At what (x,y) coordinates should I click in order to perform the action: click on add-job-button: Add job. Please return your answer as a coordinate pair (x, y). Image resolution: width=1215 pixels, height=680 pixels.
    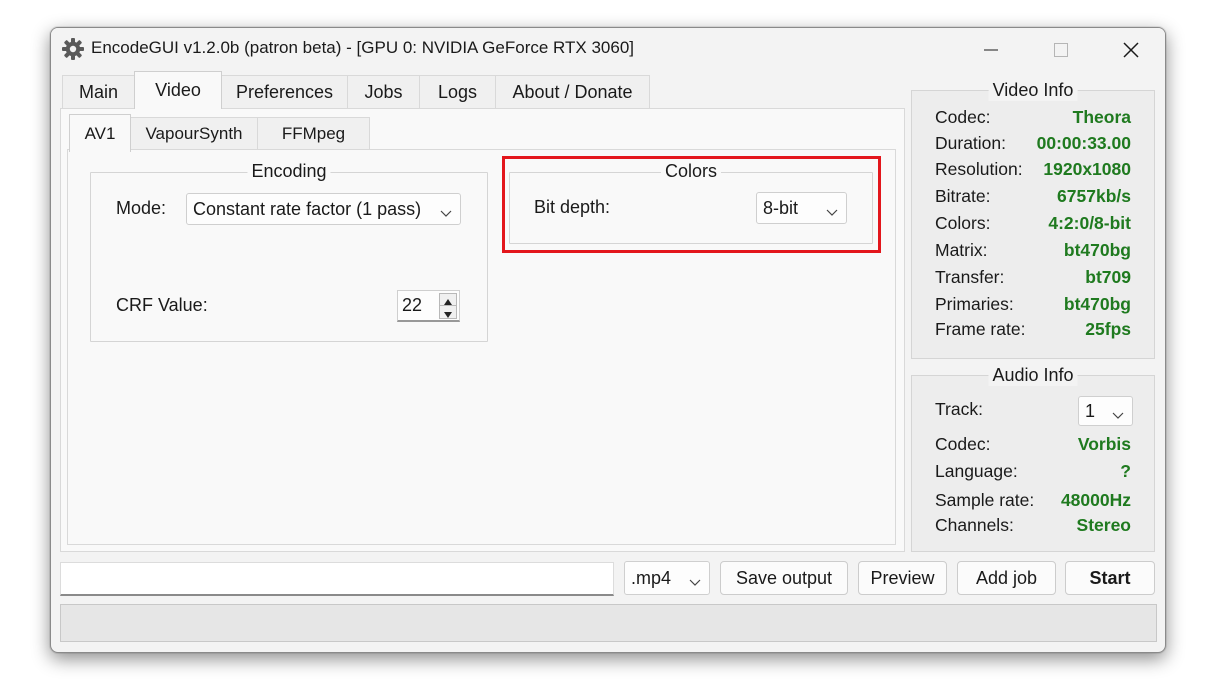
    Looking at the image, I should click on (1006, 578).